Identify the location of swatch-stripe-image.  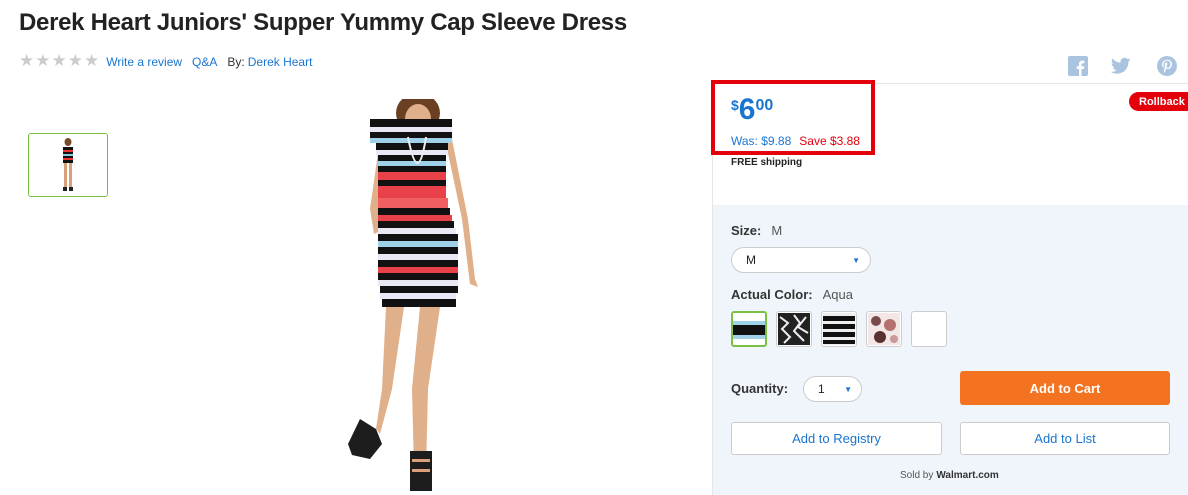
(839, 329).